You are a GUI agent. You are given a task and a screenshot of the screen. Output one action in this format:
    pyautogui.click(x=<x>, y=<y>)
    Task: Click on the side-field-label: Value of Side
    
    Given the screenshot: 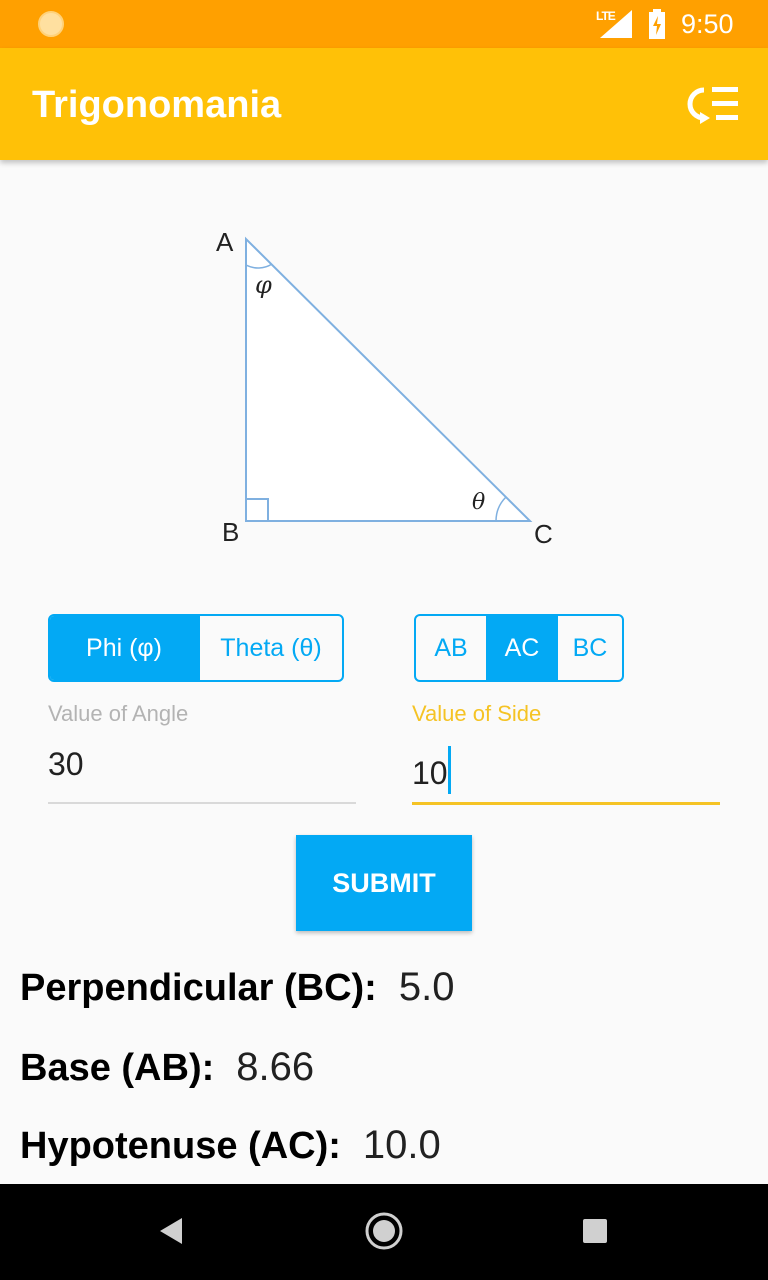 What is the action you would take?
    pyautogui.click(x=477, y=713)
    